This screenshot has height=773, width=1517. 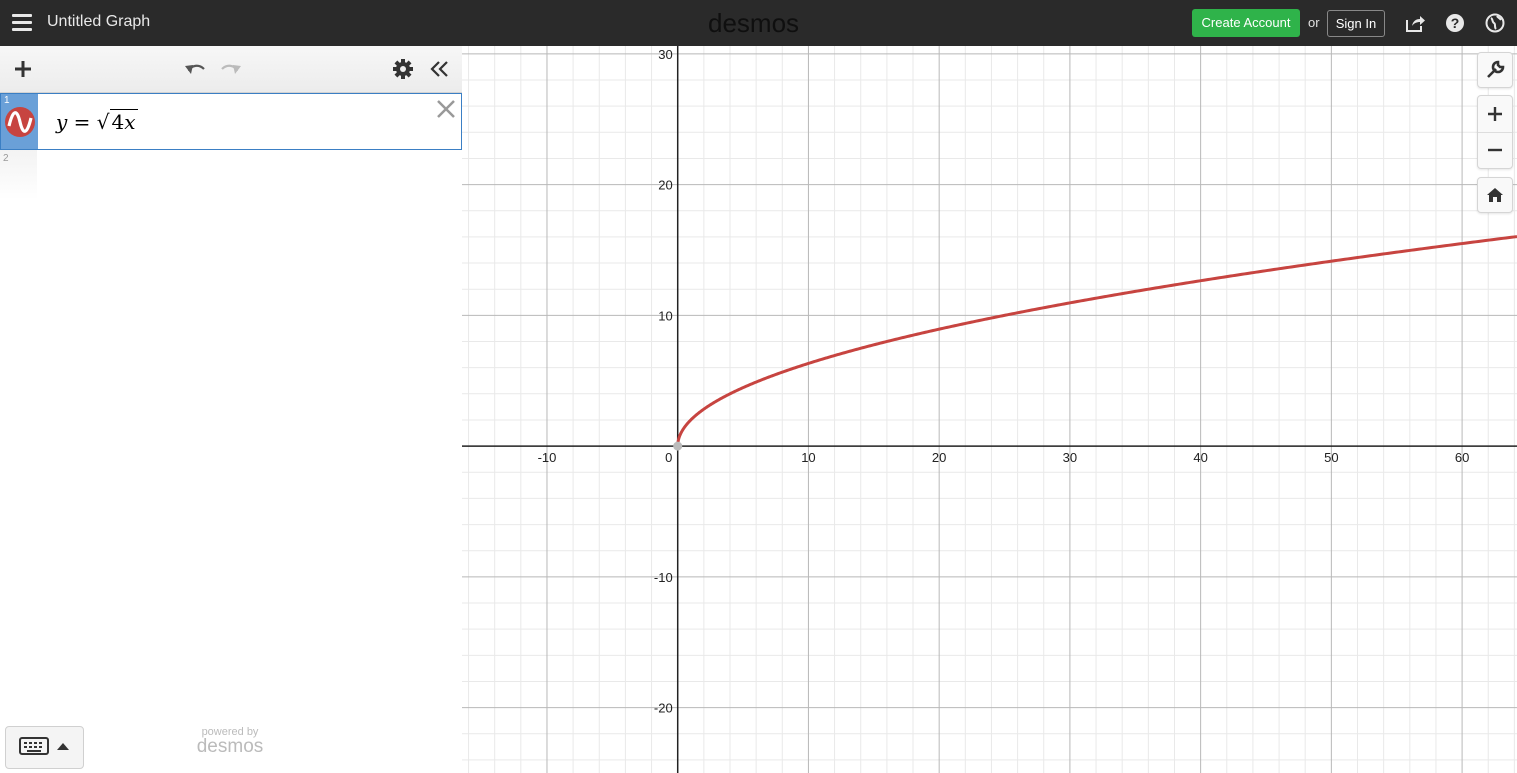 I want to click on globe-icon, so click(x=1495, y=23).